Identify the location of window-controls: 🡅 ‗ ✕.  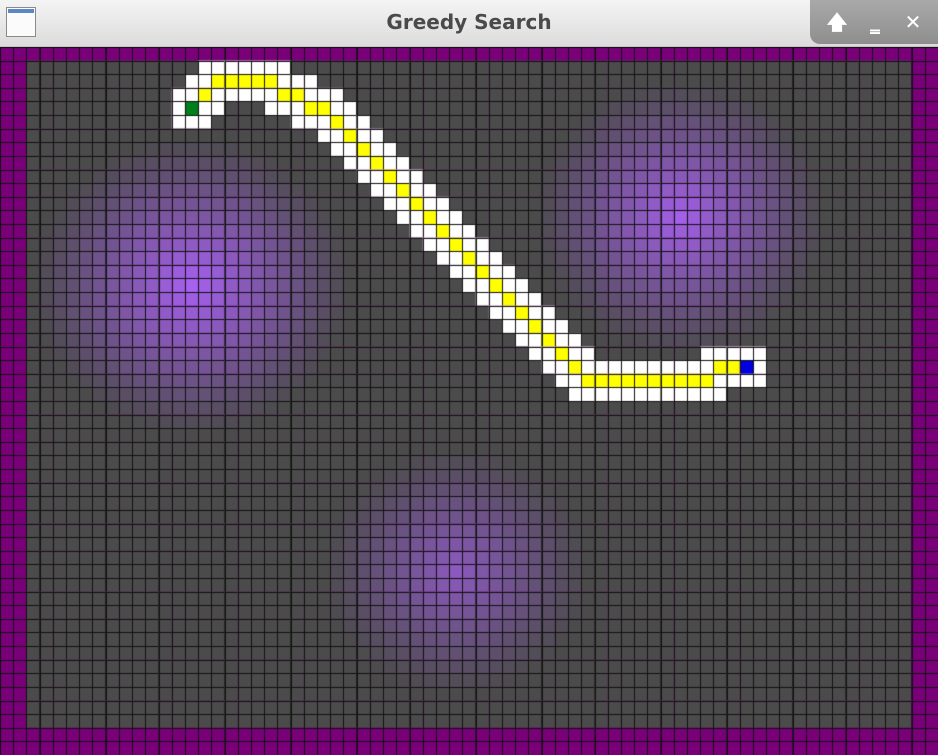
(874, 22).